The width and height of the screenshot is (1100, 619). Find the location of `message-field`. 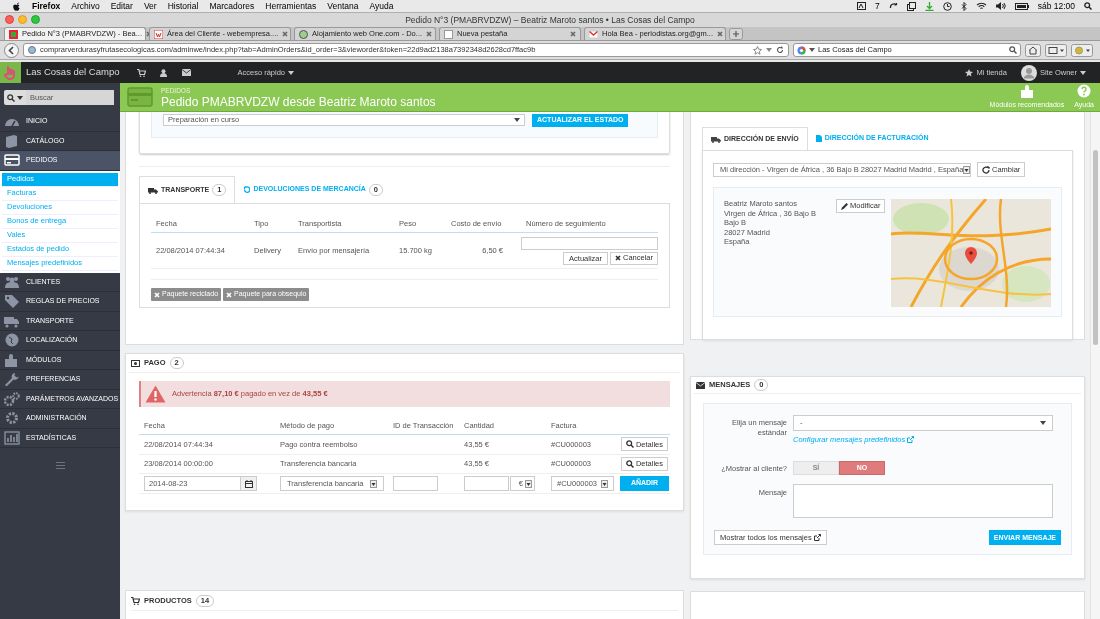

message-field is located at coordinates (923, 501).